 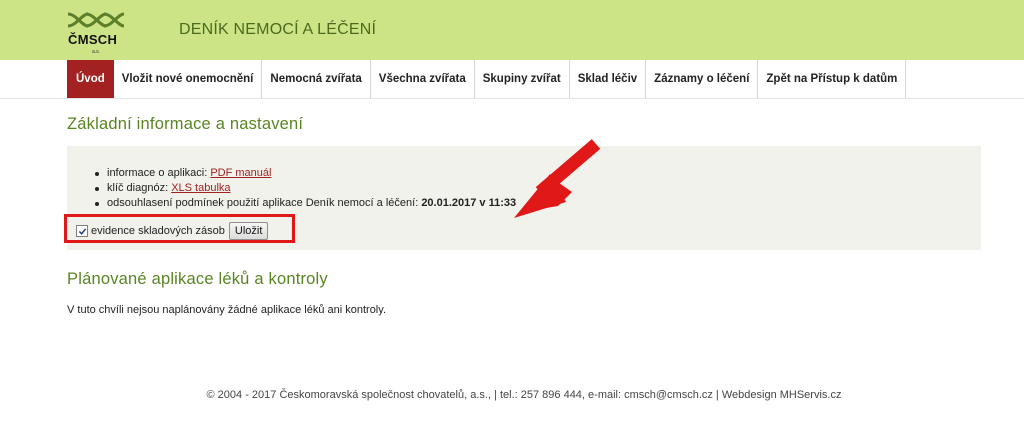 What do you see at coordinates (316, 79) in the screenshot?
I see `nav-tab-sick-animals: Nemocná zvířata` at bounding box center [316, 79].